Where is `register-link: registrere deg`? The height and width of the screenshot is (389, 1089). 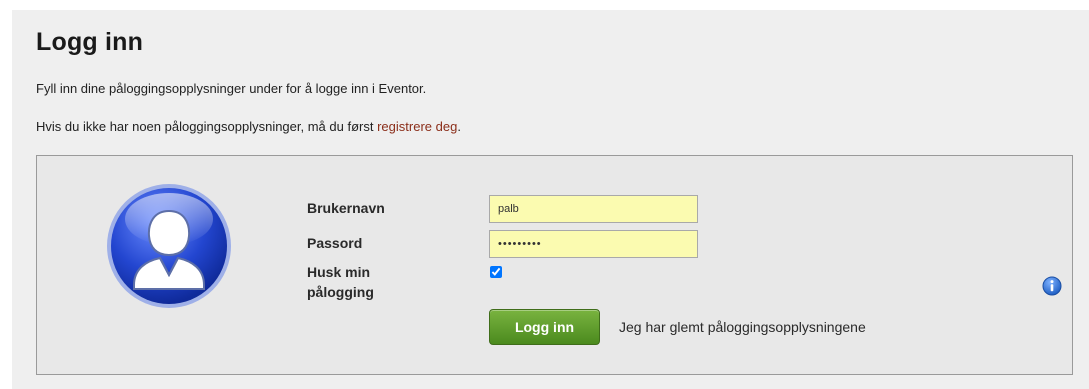
register-link: registrere deg is located at coordinates (417, 126).